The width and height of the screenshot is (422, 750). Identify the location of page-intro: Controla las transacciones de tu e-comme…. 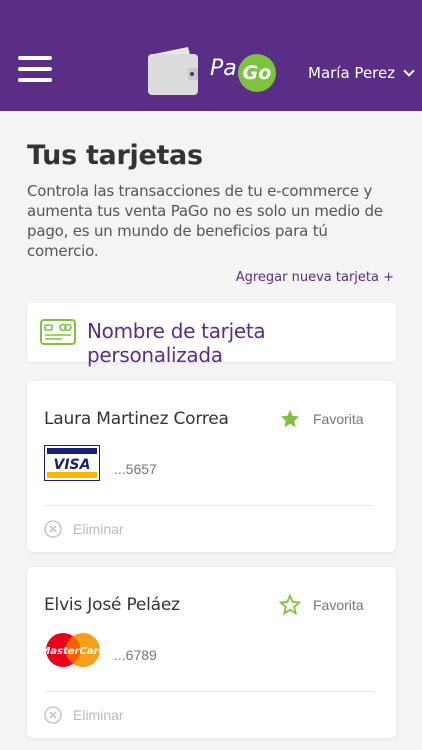
(205, 221).